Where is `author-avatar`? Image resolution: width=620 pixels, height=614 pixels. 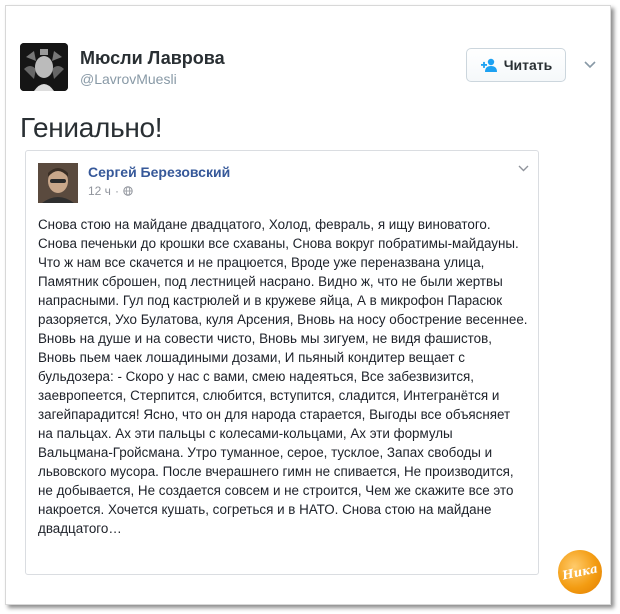
author-avatar is located at coordinates (58, 183).